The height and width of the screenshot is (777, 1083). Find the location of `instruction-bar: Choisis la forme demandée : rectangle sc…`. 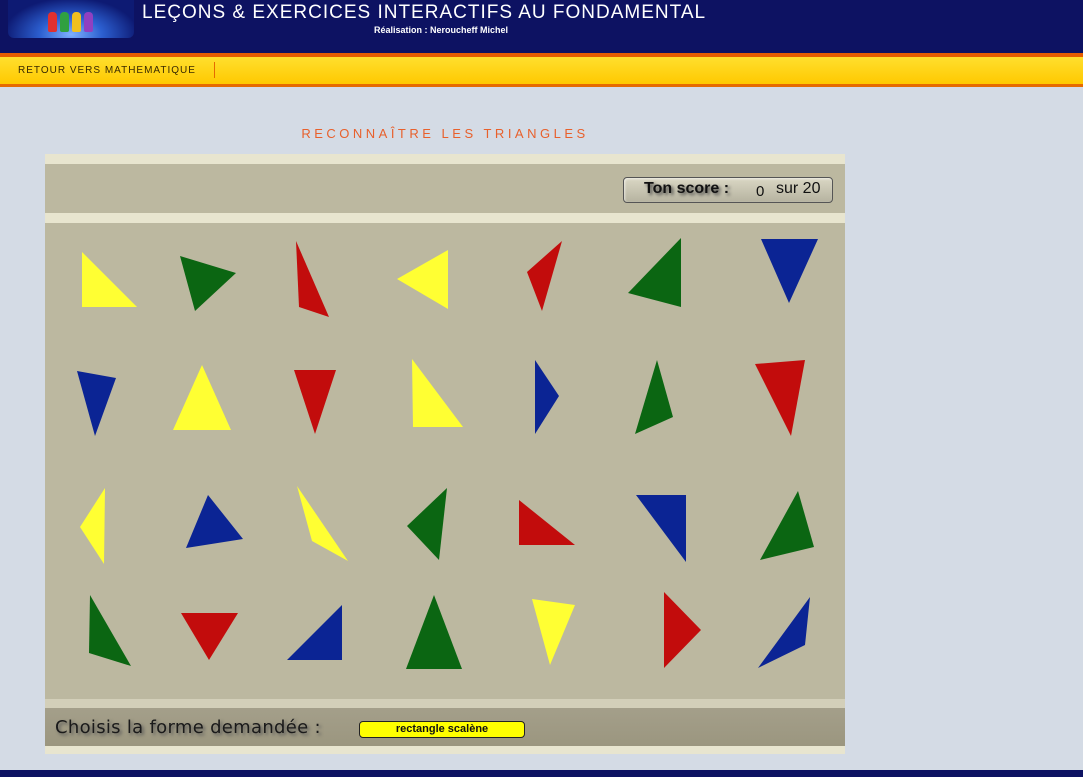

instruction-bar: Choisis la forme demandée : rectangle sc… is located at coordinates (445, 727).